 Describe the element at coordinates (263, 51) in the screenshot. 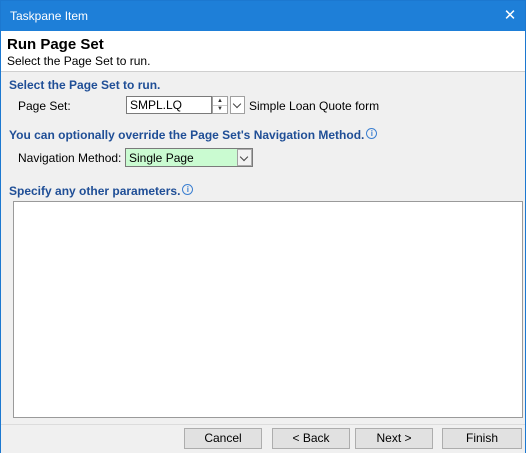

I see `page-header: Run Page Set Select the Page Set to run.` at that location.